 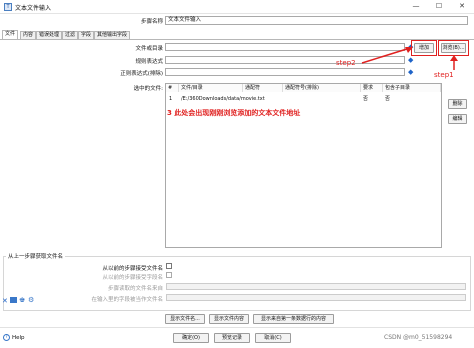 What do you see at coordinates (273, 338) in the screenshot?
I see `cancel-button: 取消(C)` at bounding box center [273, 338].